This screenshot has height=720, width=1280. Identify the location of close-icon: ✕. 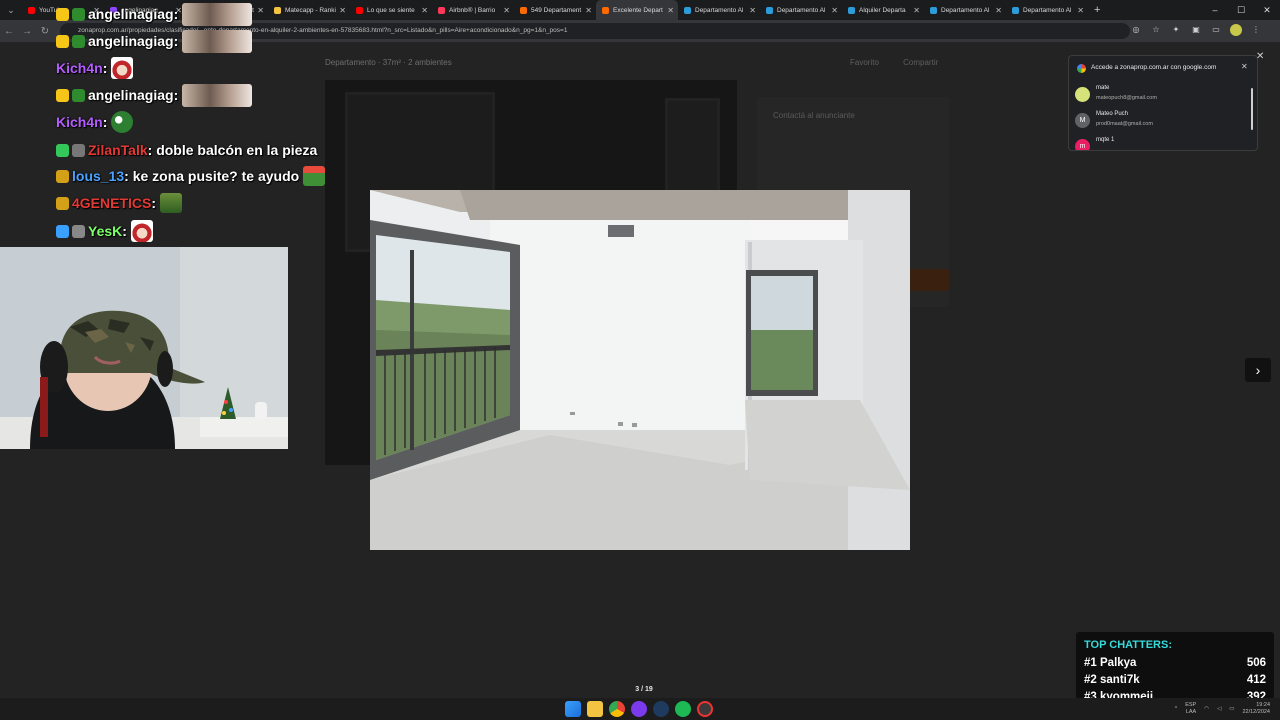
(1244, 66).